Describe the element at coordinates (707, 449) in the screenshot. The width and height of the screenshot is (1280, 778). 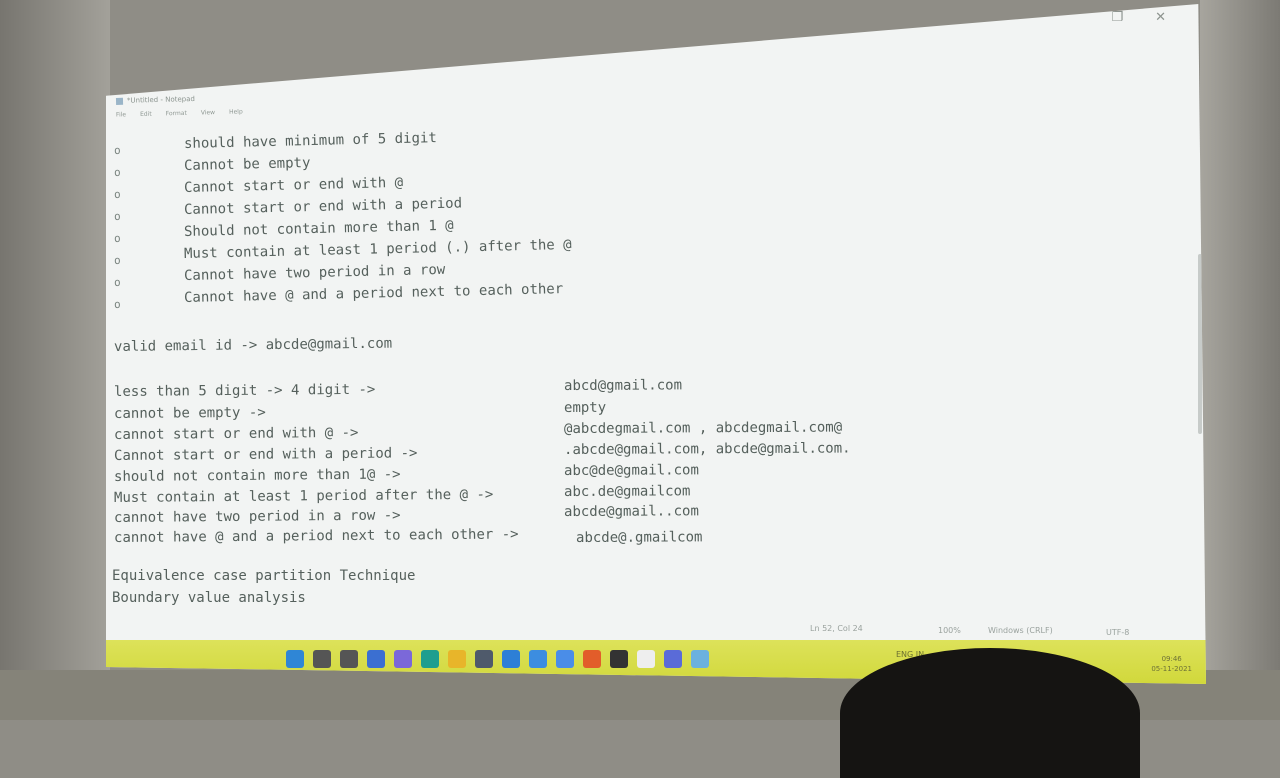
I see `case-example: .abcde@gmail.com, abcde@gmail.com.` at that location.